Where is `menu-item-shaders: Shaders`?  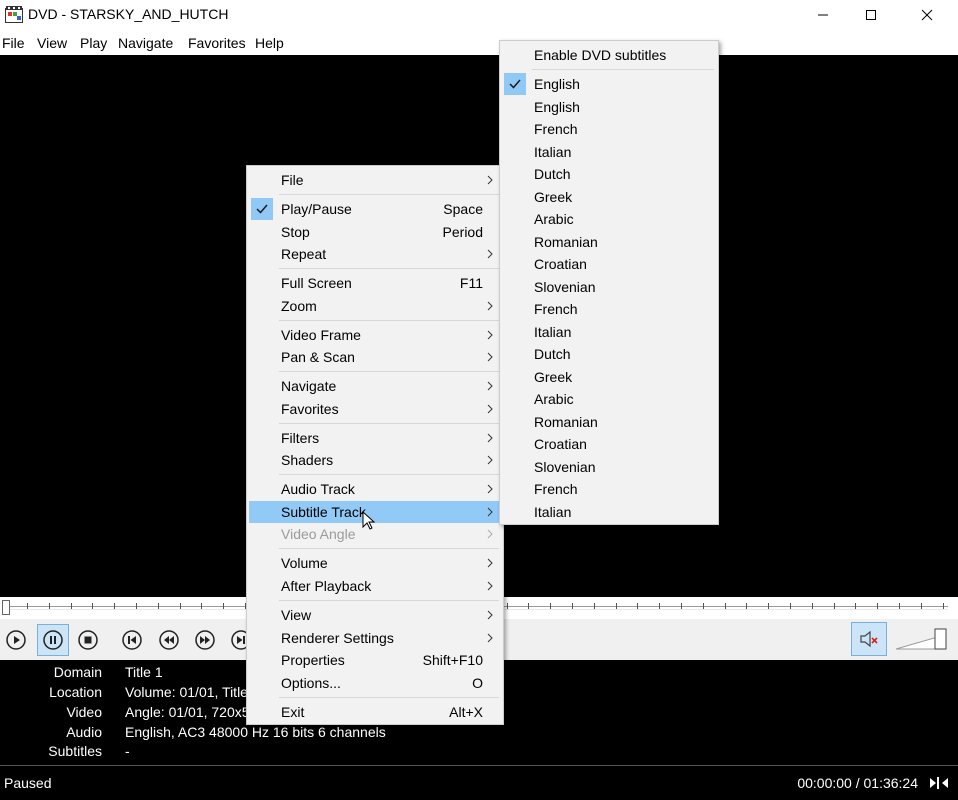
menu-item-shaders: Shaders is located at coordinates (375, 460).